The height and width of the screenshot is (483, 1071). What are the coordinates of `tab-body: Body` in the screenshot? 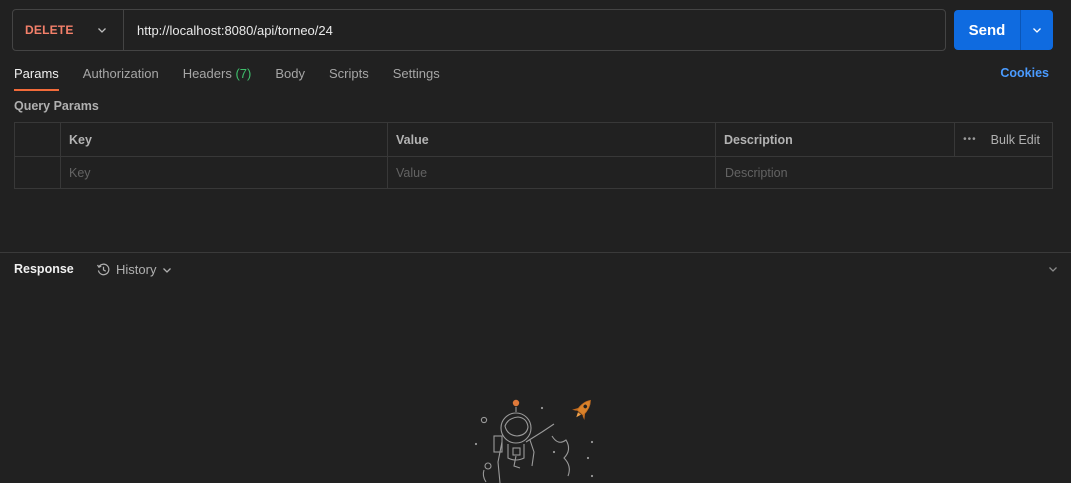 It's located at (290, 78).